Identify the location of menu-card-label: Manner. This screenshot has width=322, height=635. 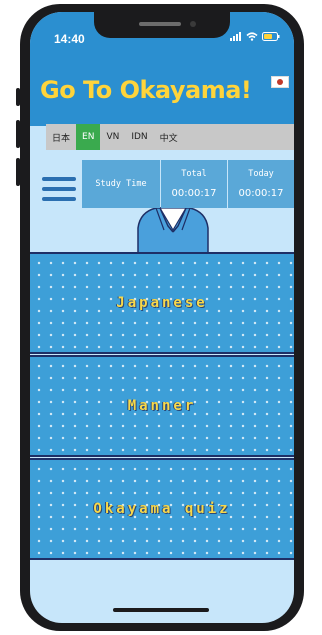
(162, 406).